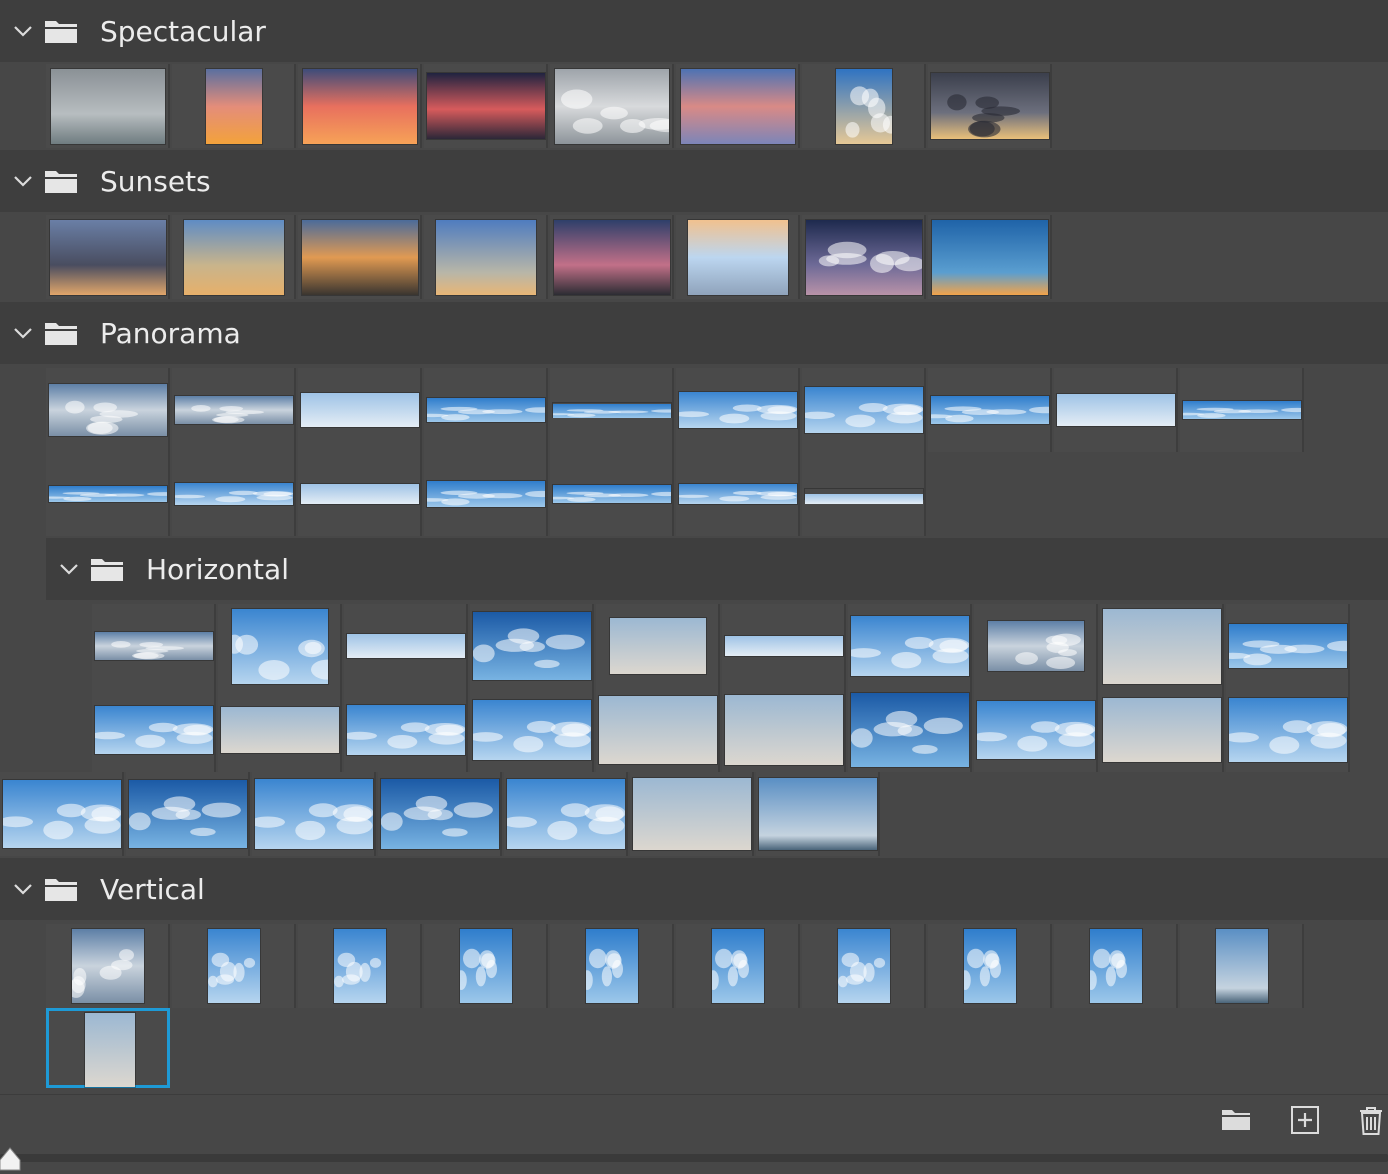  What do you see at coordinates (1305, 1120) in the screenshot?
I see `add-preset-icon` at bounding box center [1305, 1120].